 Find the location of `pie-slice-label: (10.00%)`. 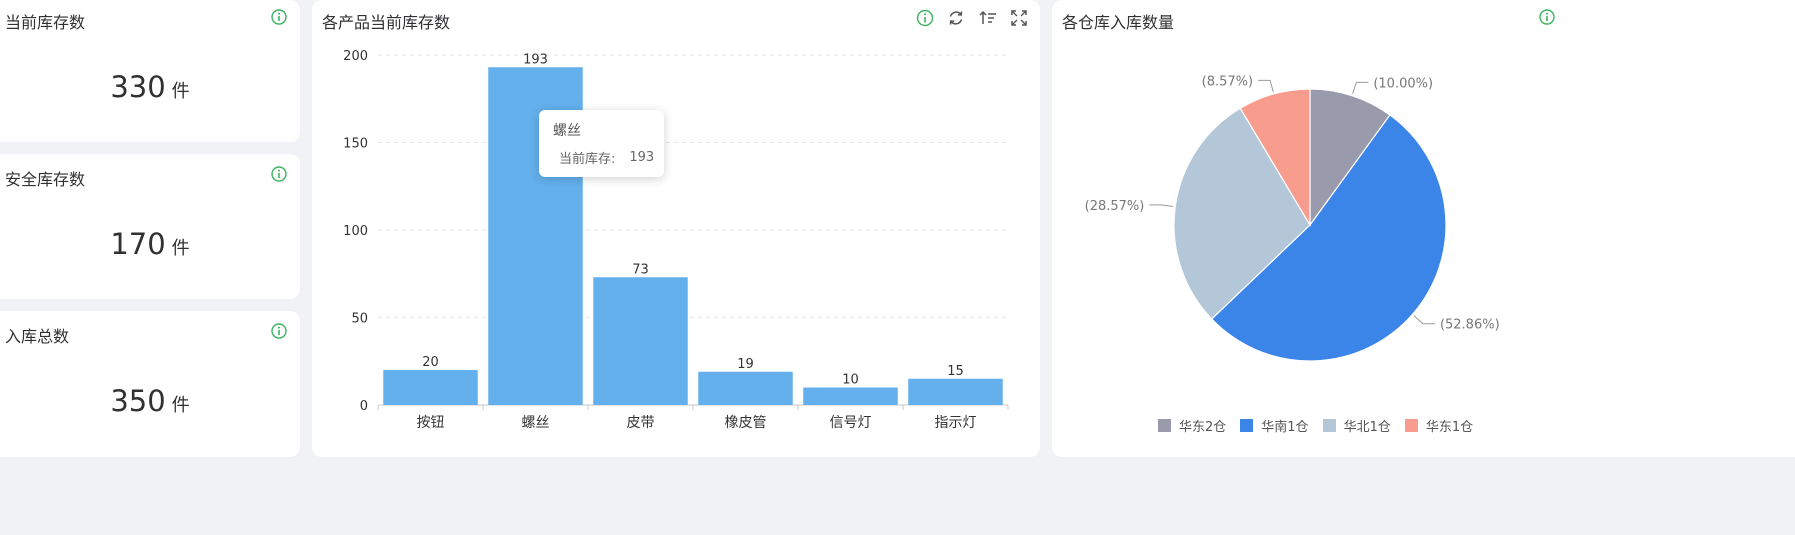

pie-slice-label: (10.00%) is located at coordinates (1403, 83).